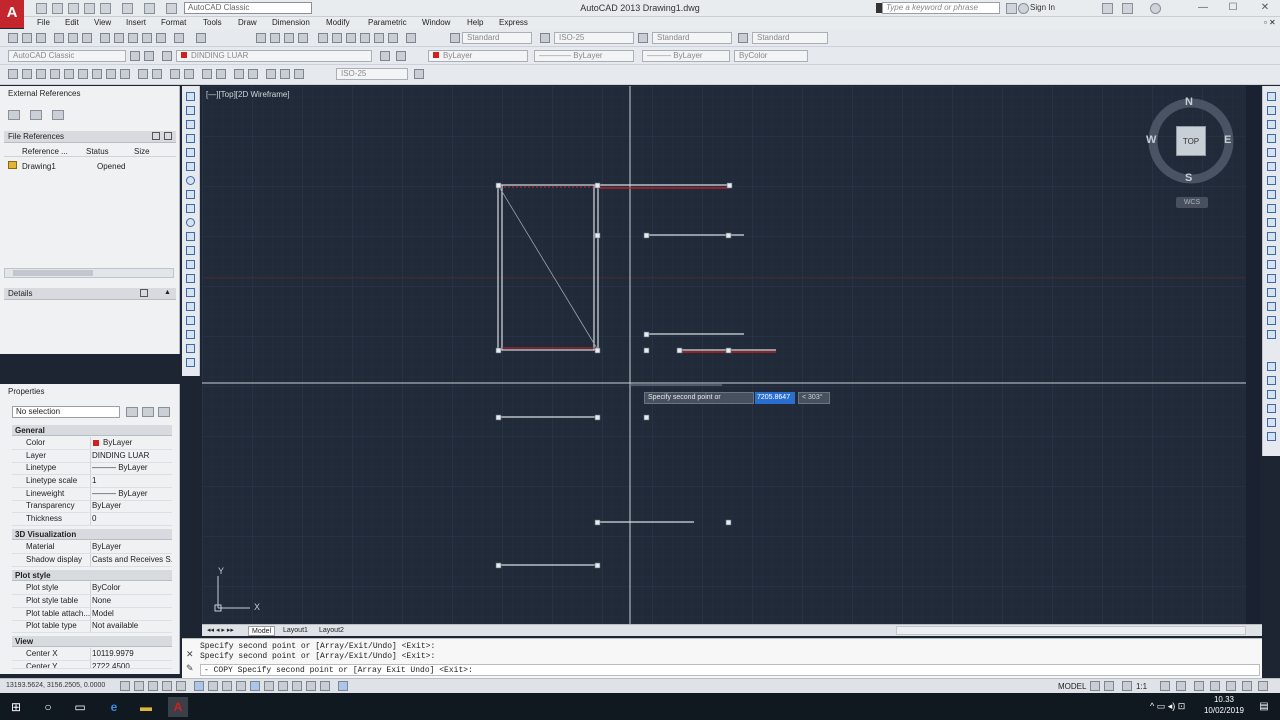 This screenshot has height=720, width=1280. I want to click on tab-model: Model, so click(262, 631).